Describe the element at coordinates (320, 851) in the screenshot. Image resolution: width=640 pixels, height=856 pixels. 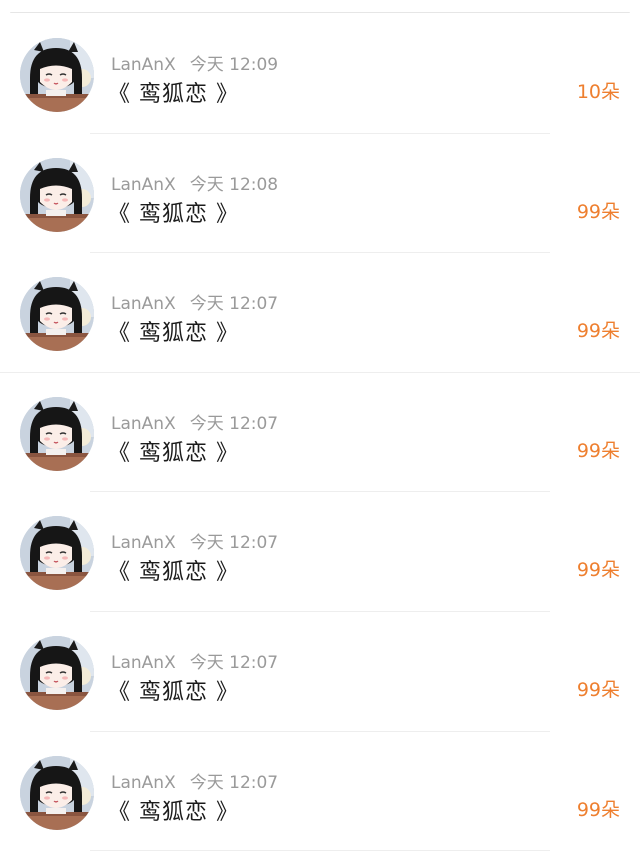
I see `row-divider` at that location.